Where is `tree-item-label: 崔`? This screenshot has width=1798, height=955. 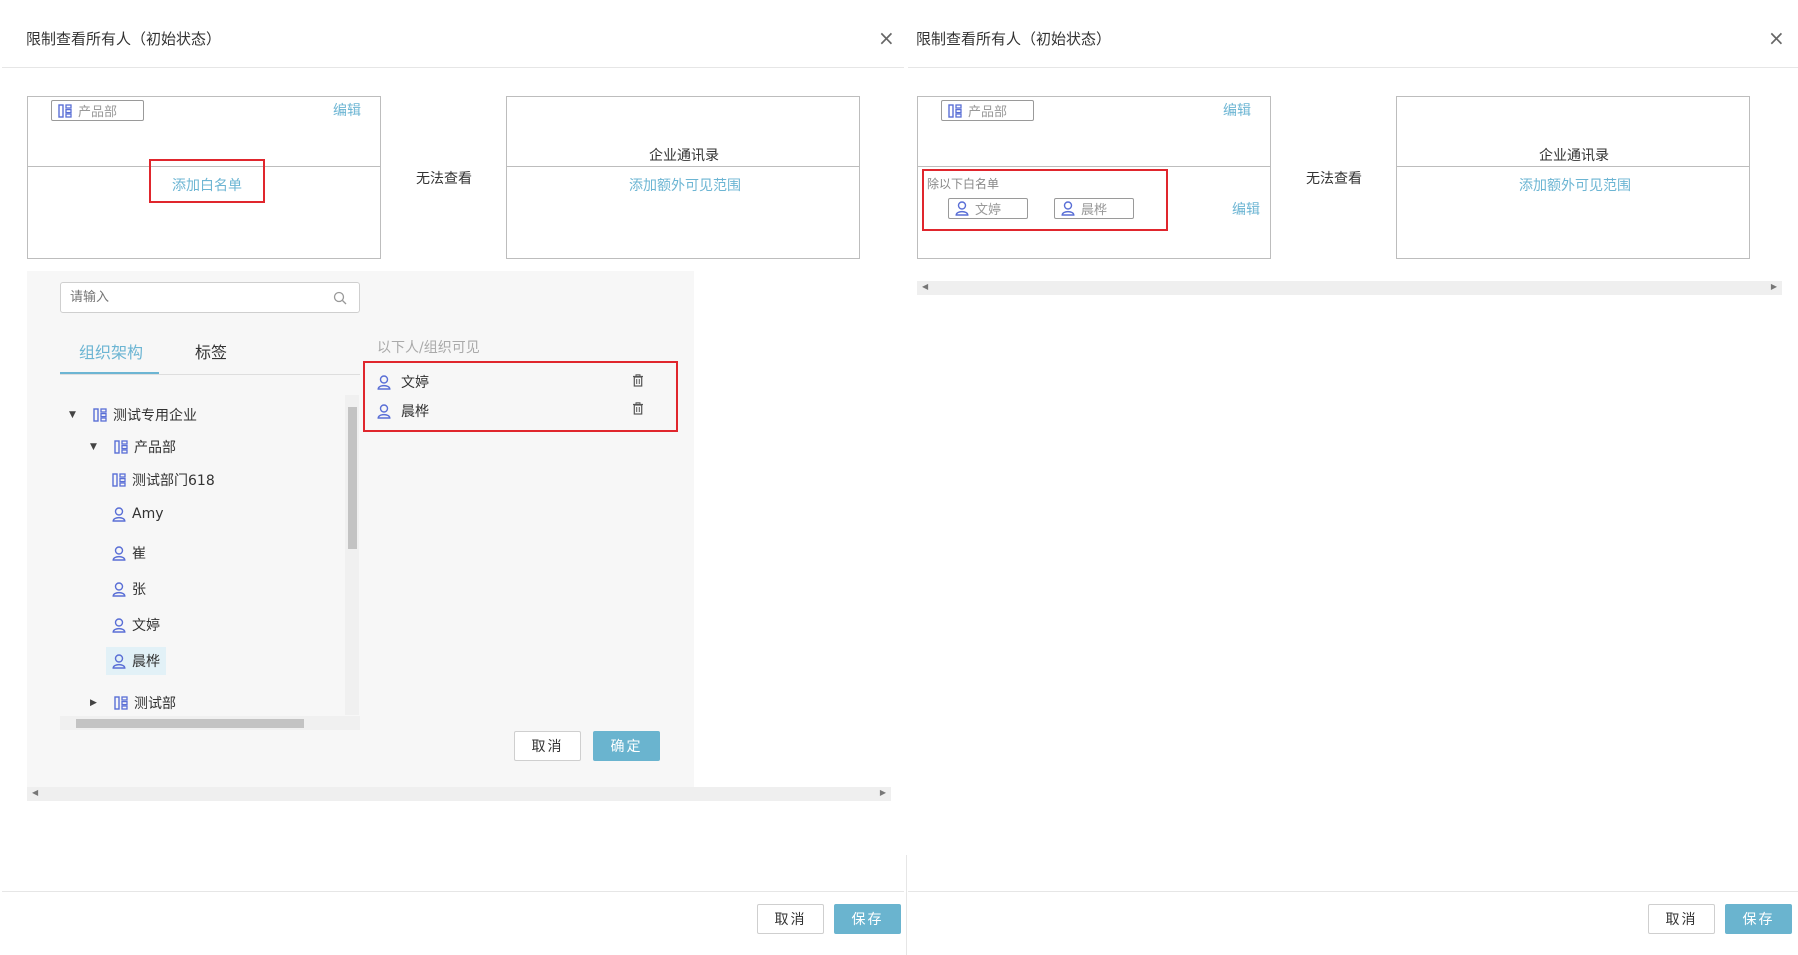 tree-item-label: 崔 is located at coordinates (139, 554).